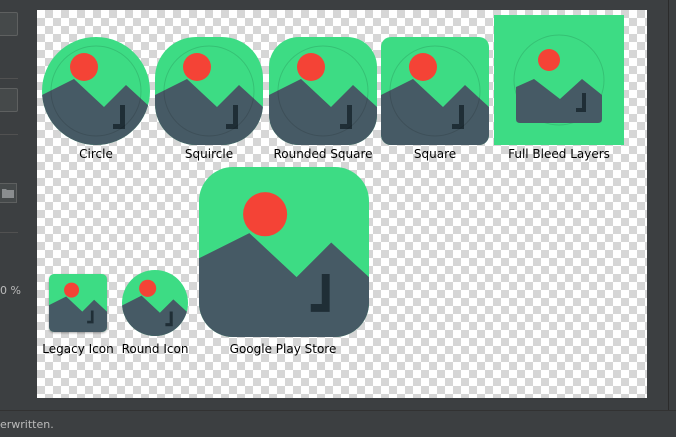 The width and height of the screenshot is (676, 437). I want to click on left-panel: 0 %, so click(18, 205).